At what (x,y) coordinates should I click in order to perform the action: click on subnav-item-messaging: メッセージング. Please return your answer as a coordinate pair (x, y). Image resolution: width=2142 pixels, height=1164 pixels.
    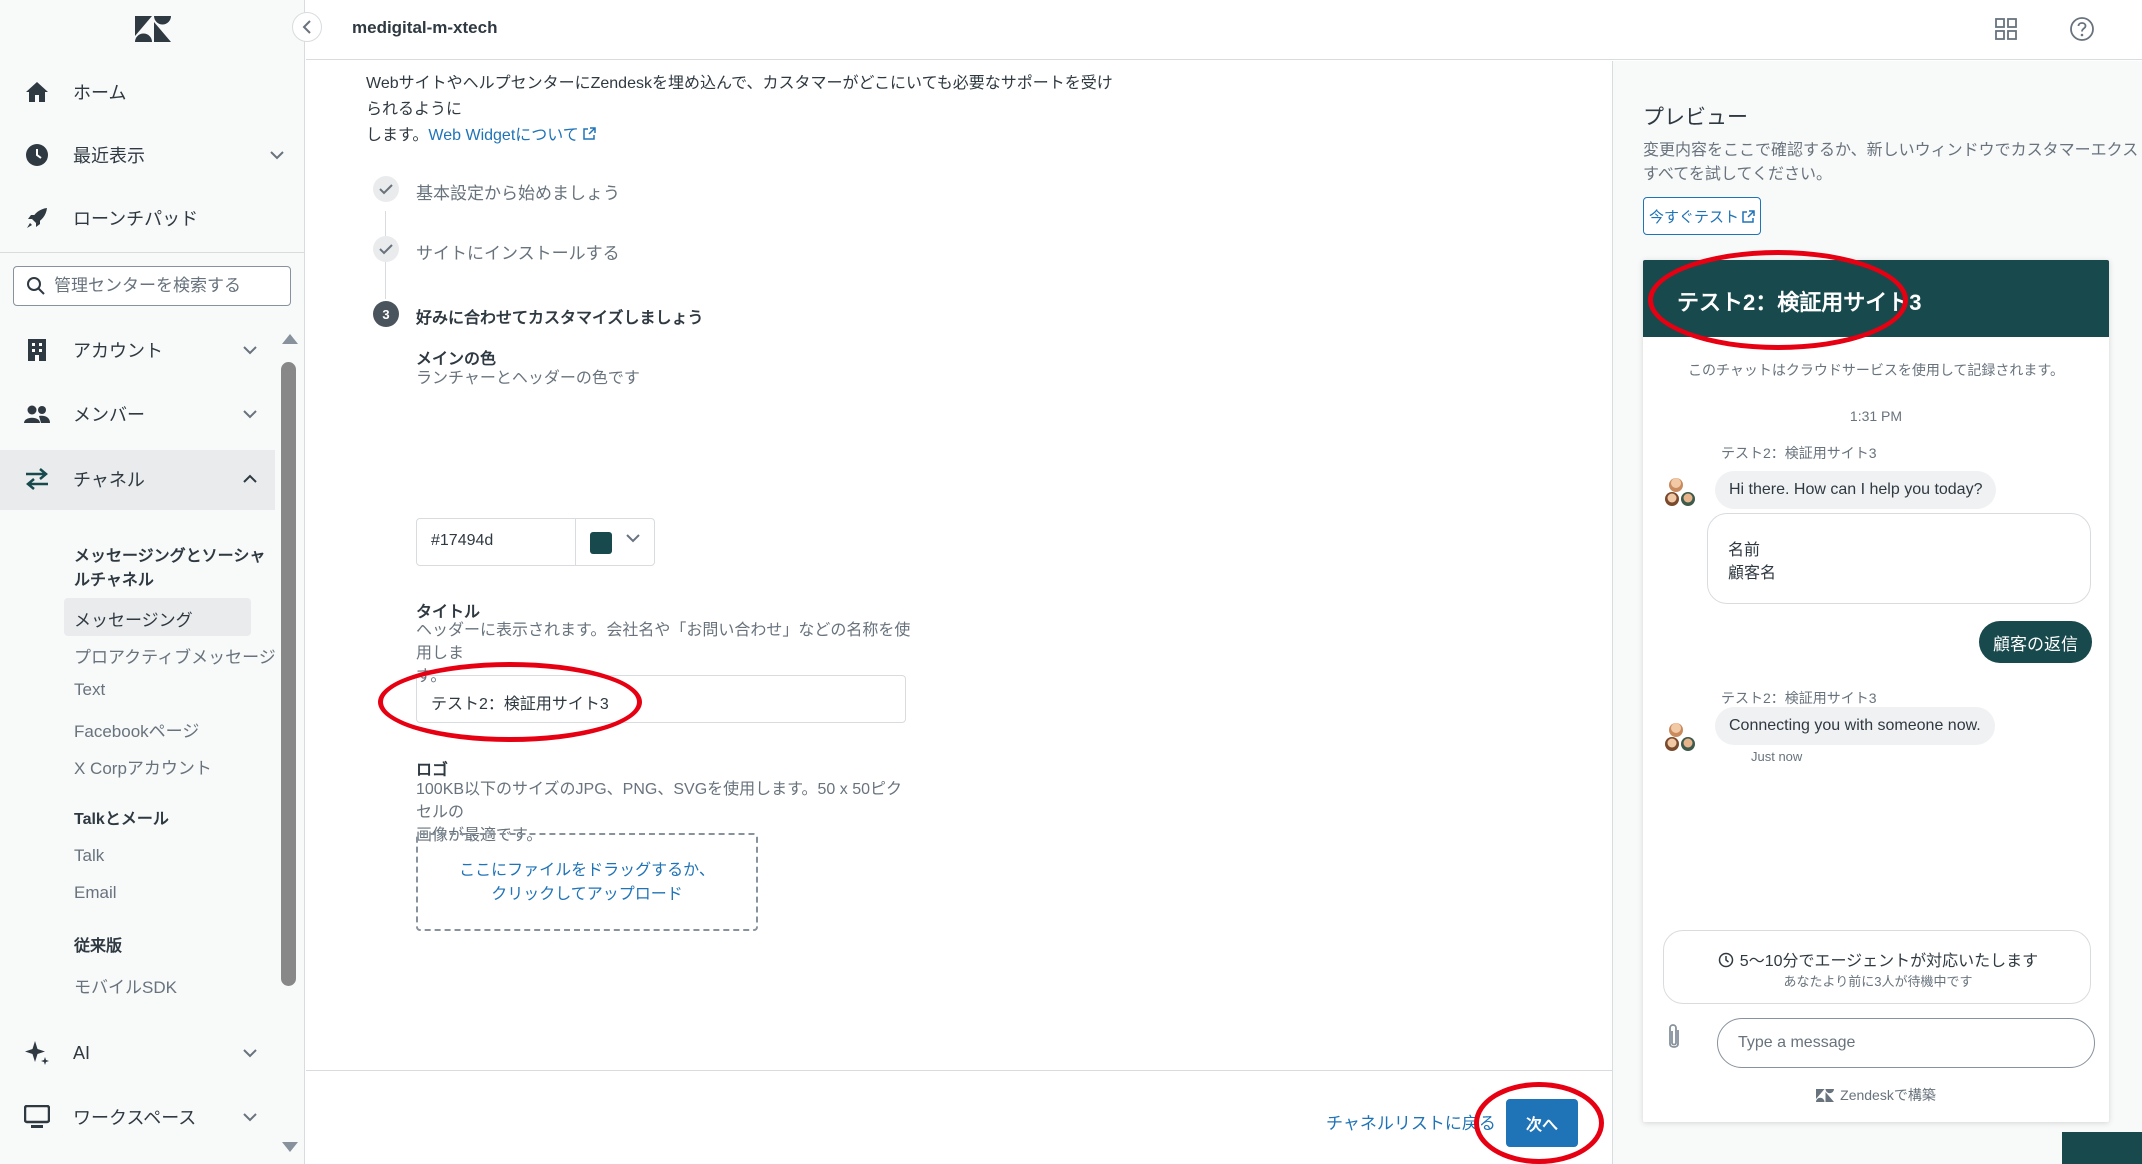
    Looking at the image, I should click on (133, 618).